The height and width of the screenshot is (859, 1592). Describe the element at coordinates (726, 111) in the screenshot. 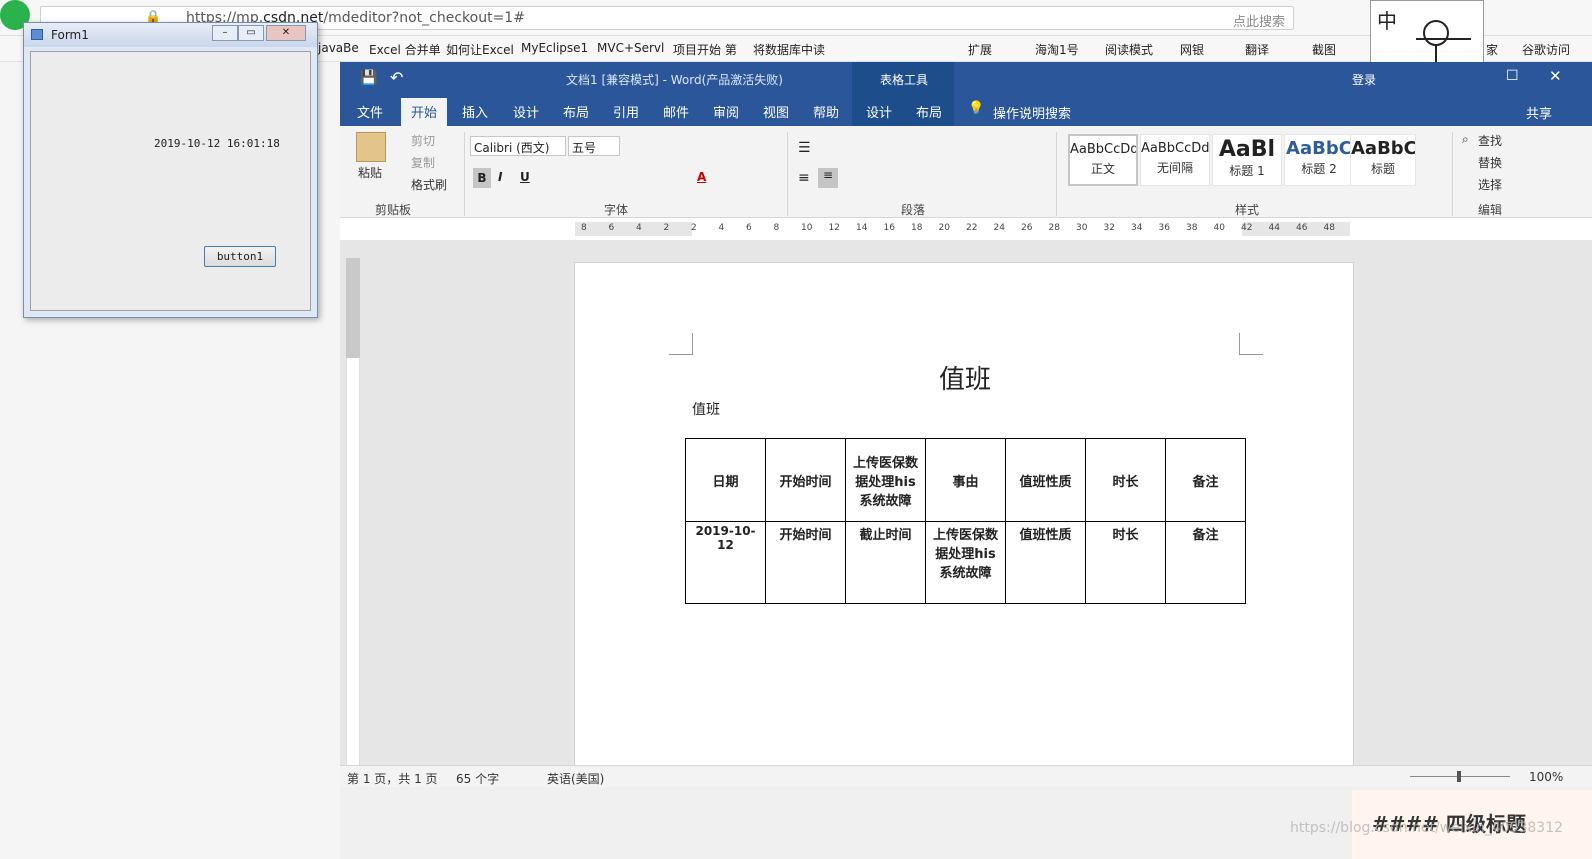

I see `tab-review: 审阅` at that location.